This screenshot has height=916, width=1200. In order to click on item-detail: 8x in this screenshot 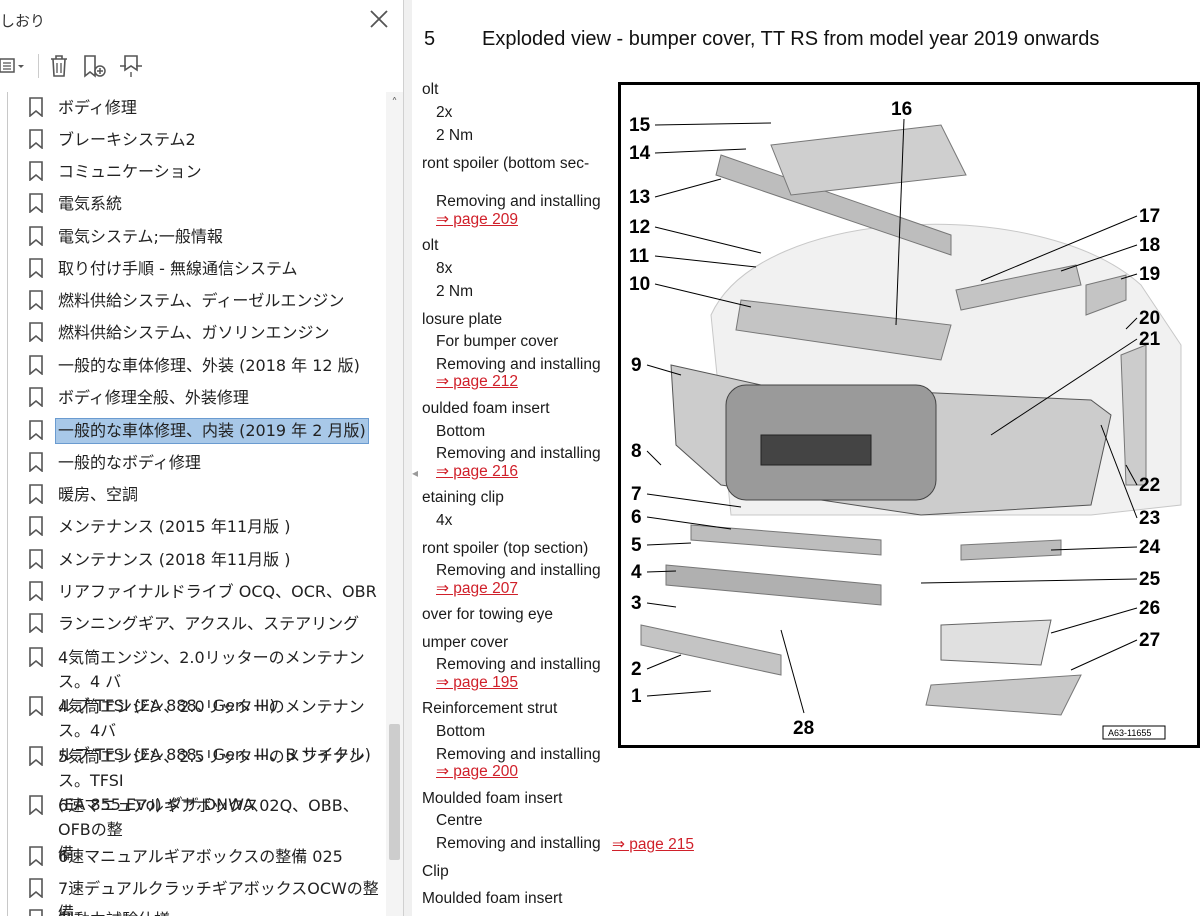, I will do `click(444, 268)`.